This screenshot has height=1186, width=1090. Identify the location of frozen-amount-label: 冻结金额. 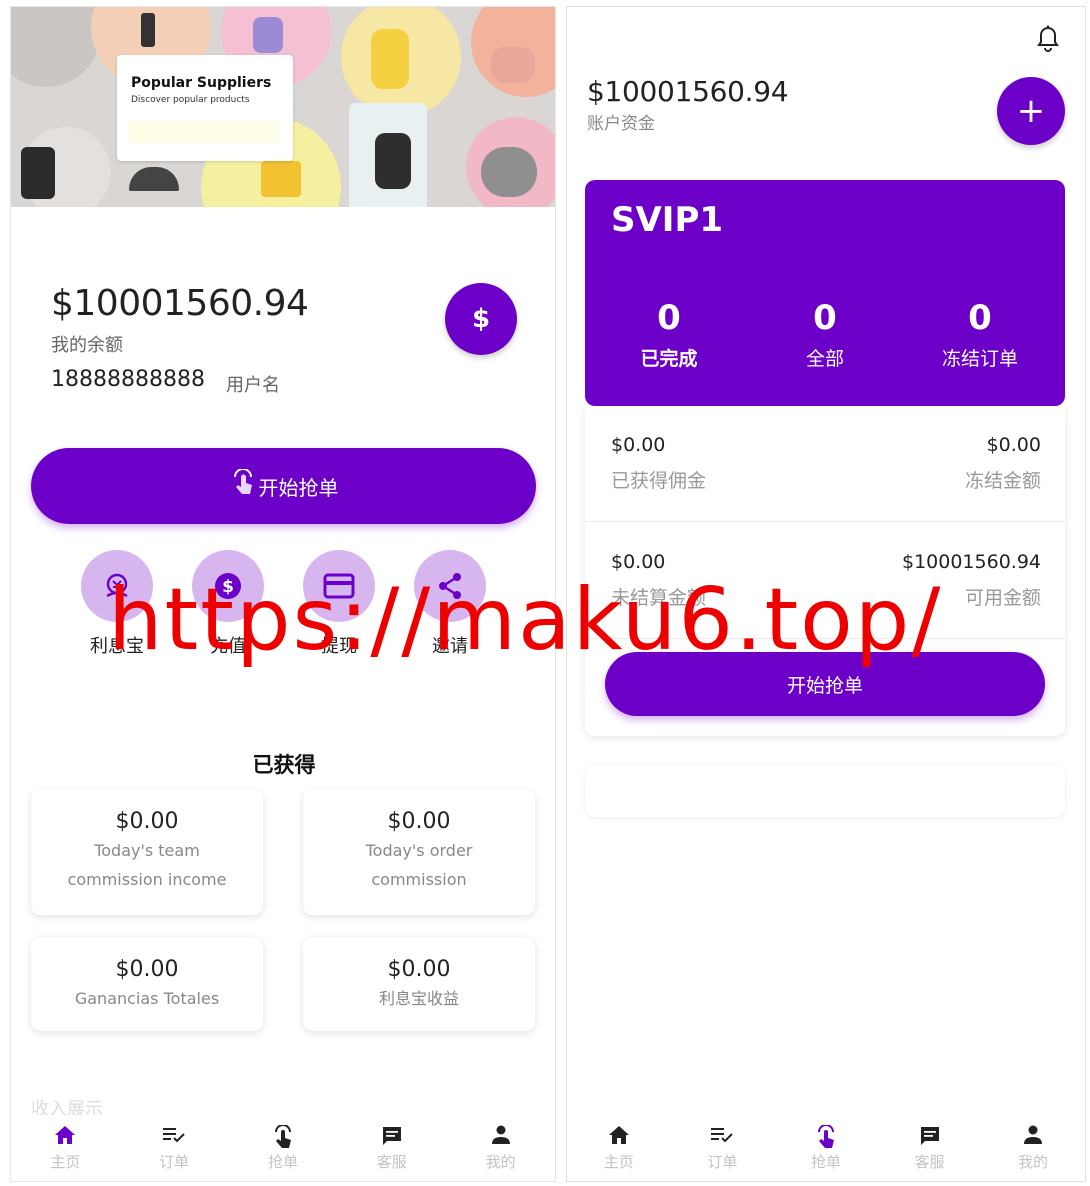
(1002, 481).